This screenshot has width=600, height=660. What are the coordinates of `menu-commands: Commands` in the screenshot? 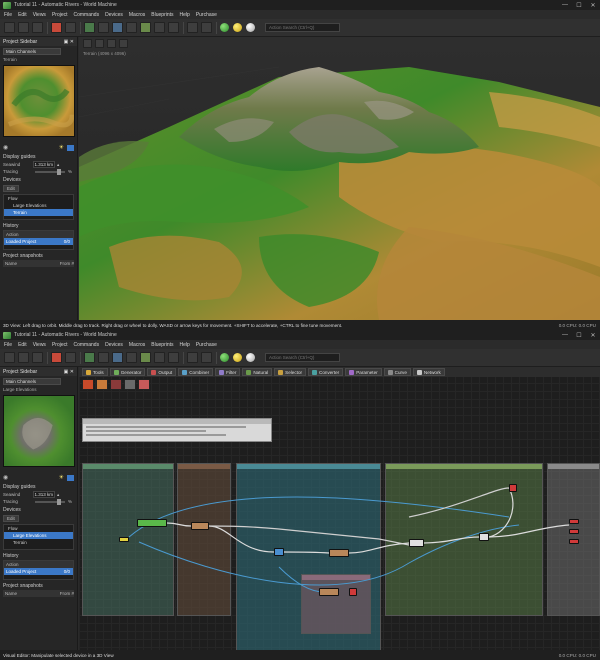 It's located at (87, 15).